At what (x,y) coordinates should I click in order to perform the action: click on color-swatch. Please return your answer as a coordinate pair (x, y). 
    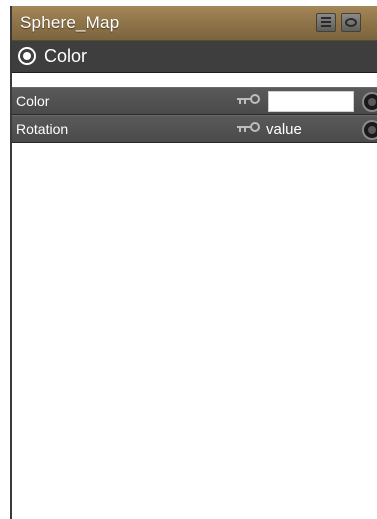
    Looking at the image, I should click on (311, 101).